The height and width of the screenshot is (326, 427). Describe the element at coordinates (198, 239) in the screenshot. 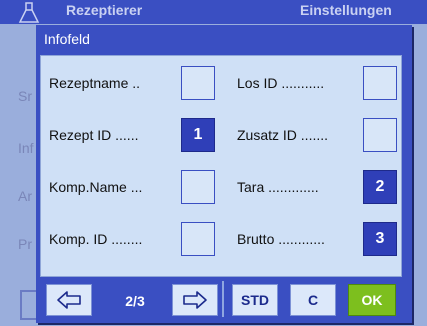

I see `checkbox-komp-id` at that location.